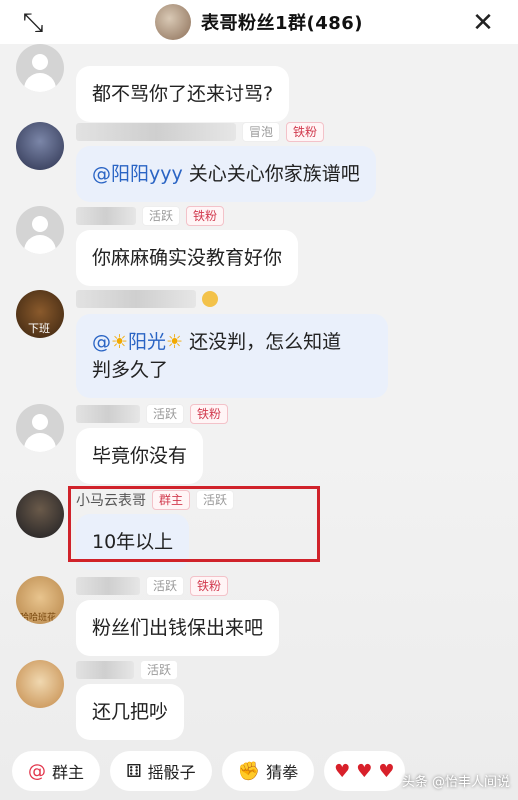 This screenshot has width=518, height=800. I want to click on hearts-button: ♥ ♥ ♥, so click(364, 771).